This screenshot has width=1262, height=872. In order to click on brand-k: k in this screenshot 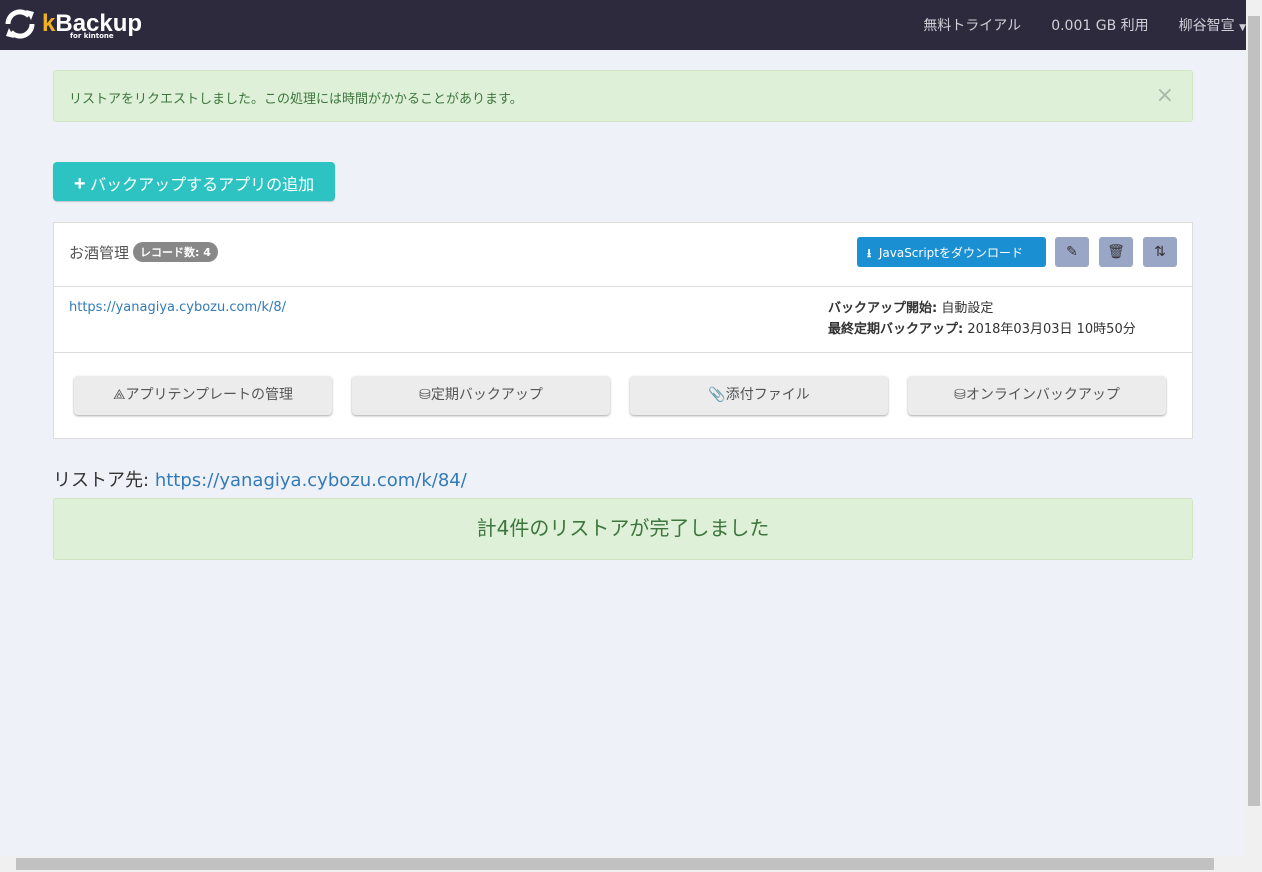, I will do `click(49, 23)`.